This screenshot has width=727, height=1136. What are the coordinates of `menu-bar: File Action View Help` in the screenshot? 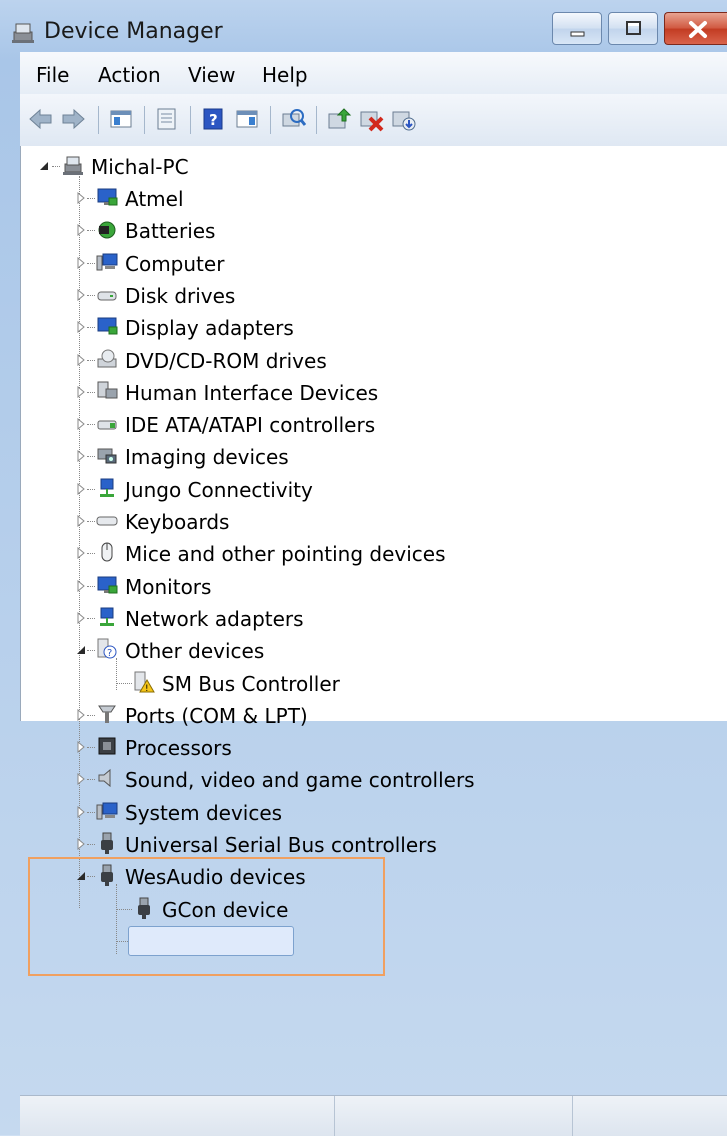 It's located at (373, 73).